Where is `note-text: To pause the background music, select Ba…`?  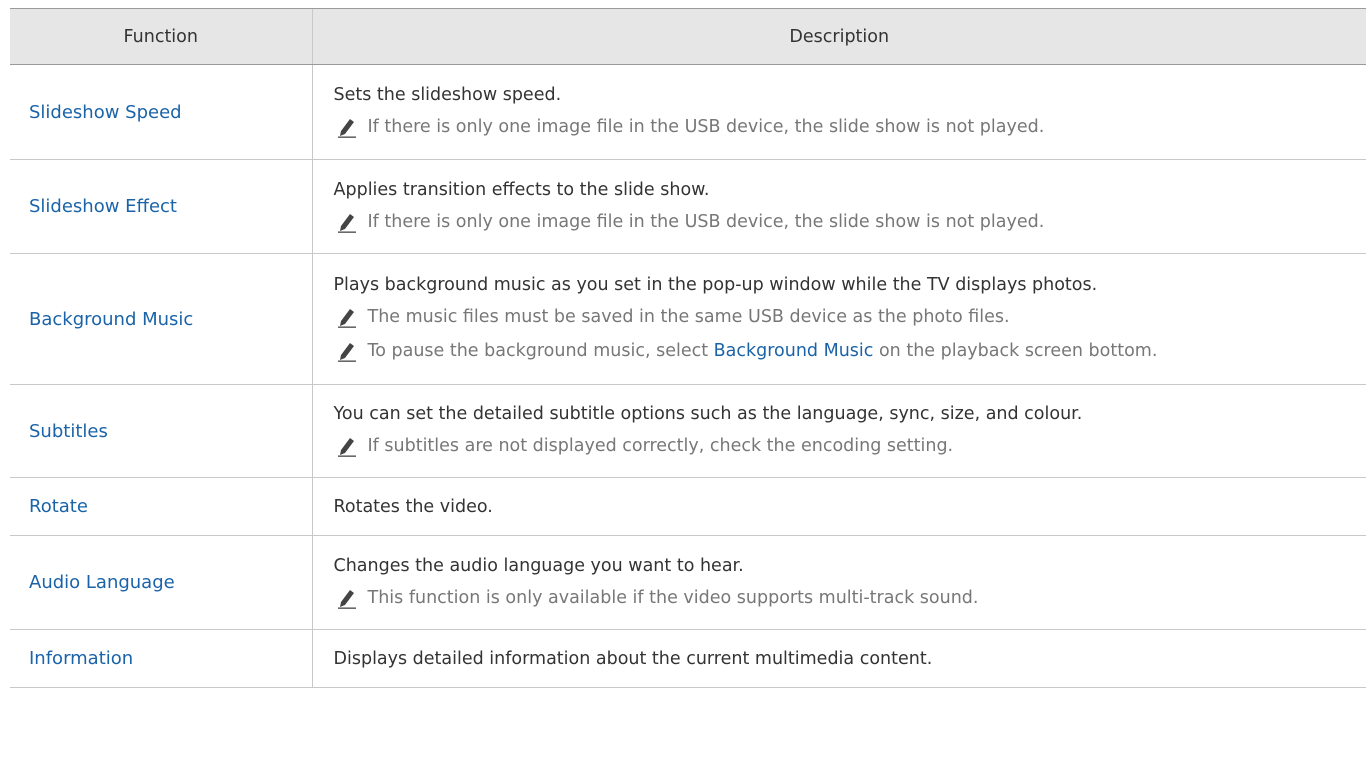
note-text: To pause the background music, select Ba… is located at coordinates (763, 351).